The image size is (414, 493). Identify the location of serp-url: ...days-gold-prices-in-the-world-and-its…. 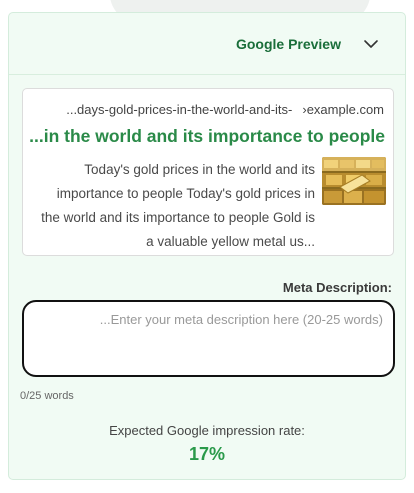
(208, 109).